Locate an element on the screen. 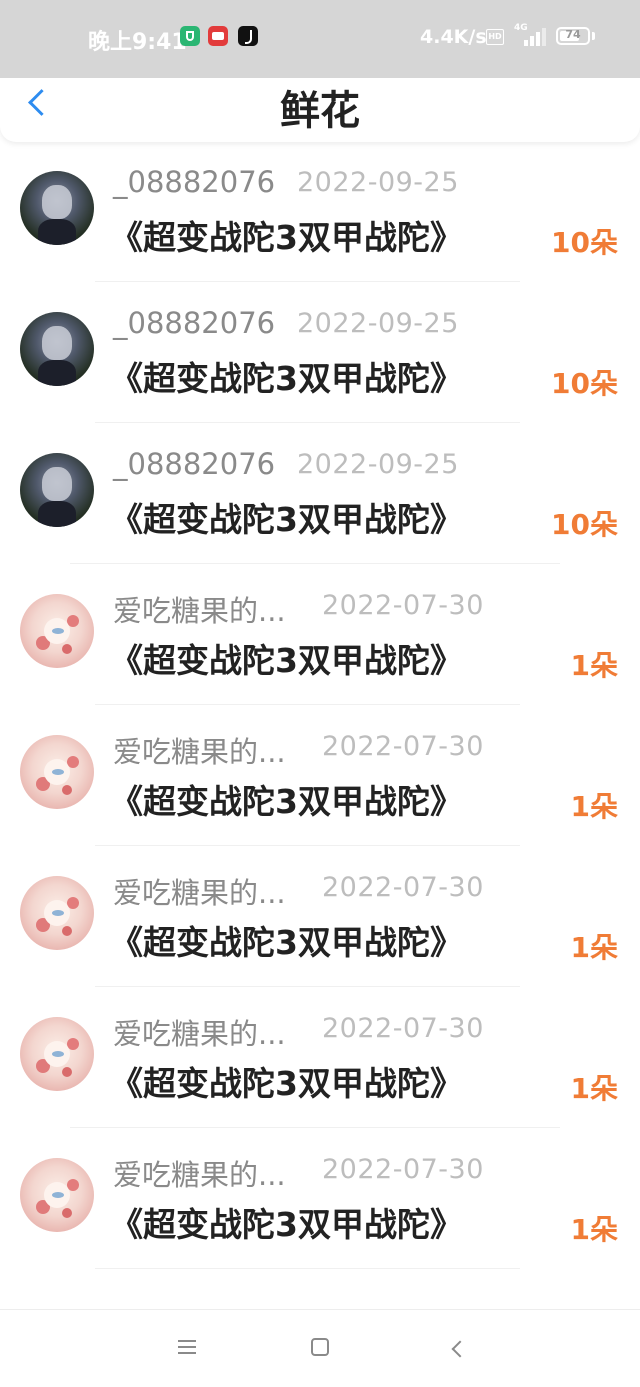 This screenshot has width=640, height=1387. battery-percent: 74 is located at coordinates (573, 34).